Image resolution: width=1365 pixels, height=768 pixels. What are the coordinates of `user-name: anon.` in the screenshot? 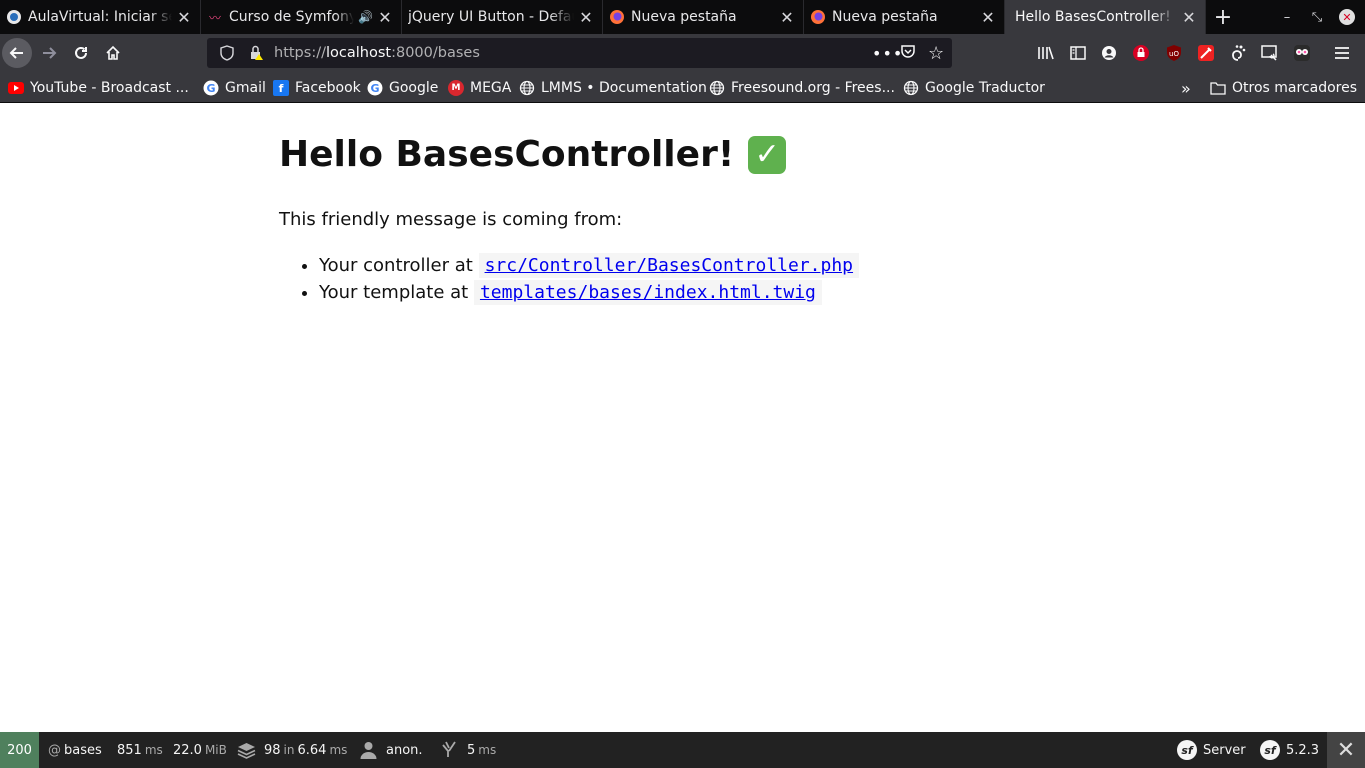 It's located at (404, 750).